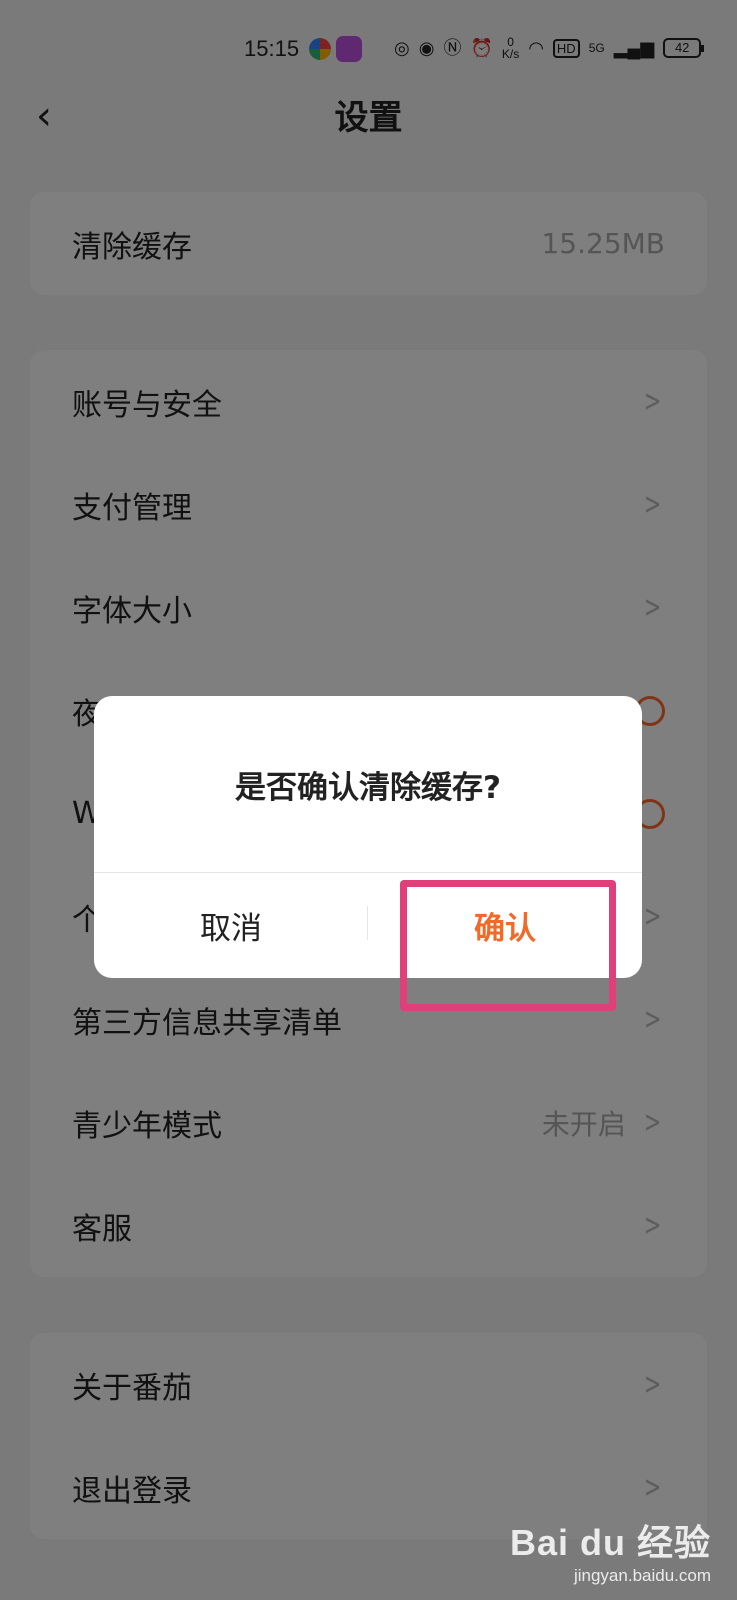 The height and width of the screenshot is (1600, 737). Describe the element at coordinates (231, 925) in the screenshot. I see `cancel-button: 取消` at that location.